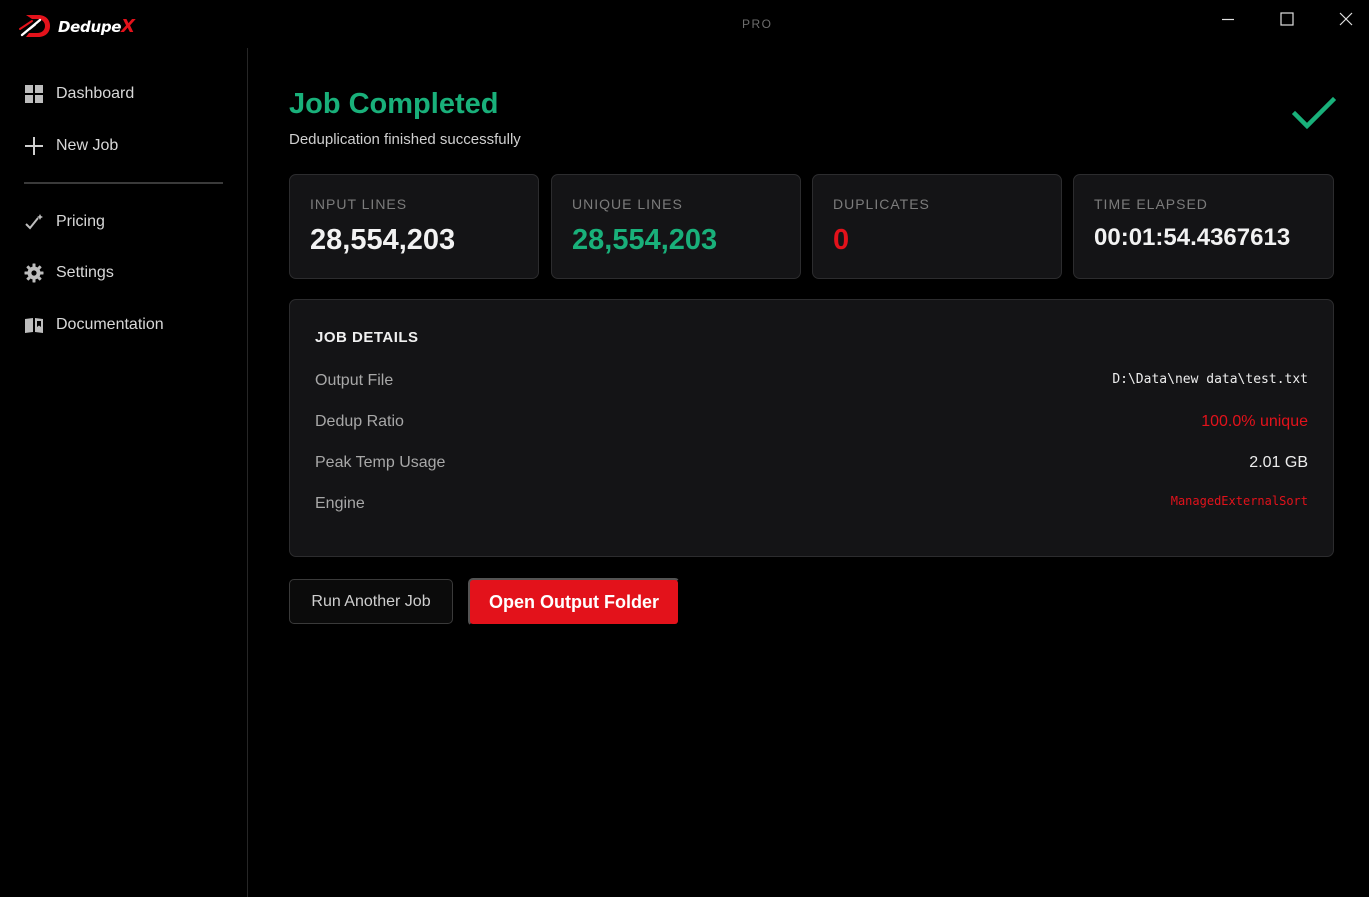 This screenshot has height=897, width=1369. Describe the element at coordinates (354, 380) in the screenshot. I see `detail-key: Output File` at that location.